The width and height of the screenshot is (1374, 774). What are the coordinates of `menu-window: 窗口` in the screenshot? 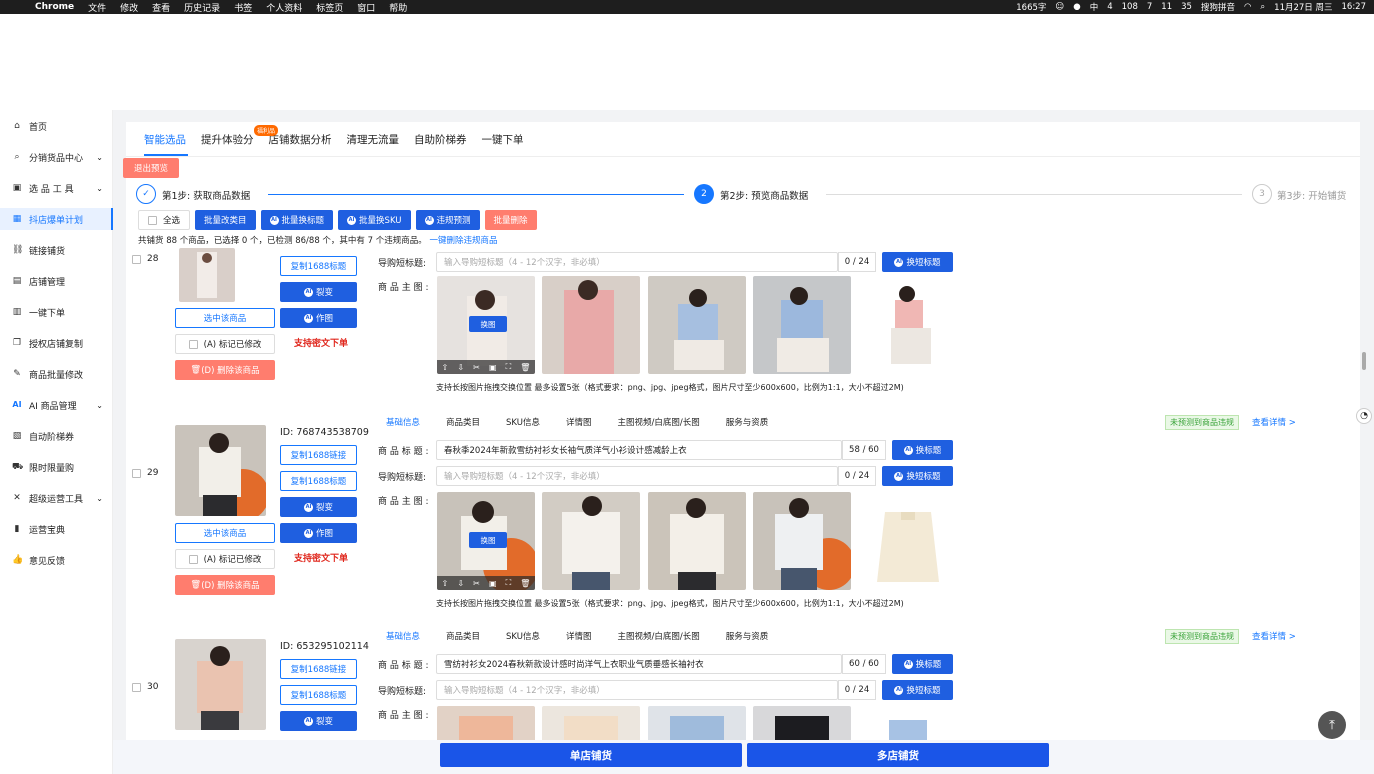 It's located at (366, 7).